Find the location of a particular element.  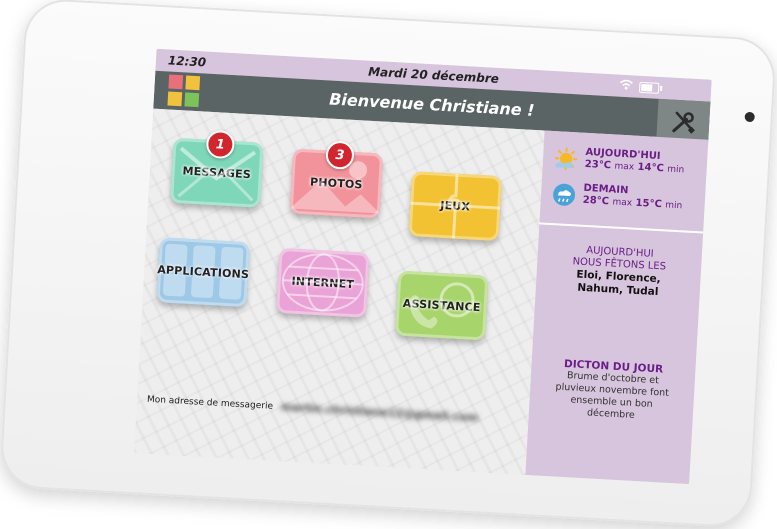

weather-tomorrow: DEMAIN 28°C max 15°C min is located at coordinates (616, 197).